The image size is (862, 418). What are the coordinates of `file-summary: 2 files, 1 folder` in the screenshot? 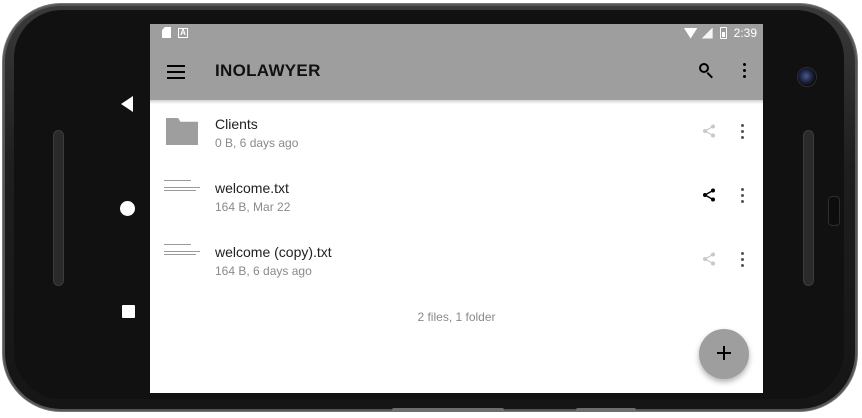 It's located at (456, 317).